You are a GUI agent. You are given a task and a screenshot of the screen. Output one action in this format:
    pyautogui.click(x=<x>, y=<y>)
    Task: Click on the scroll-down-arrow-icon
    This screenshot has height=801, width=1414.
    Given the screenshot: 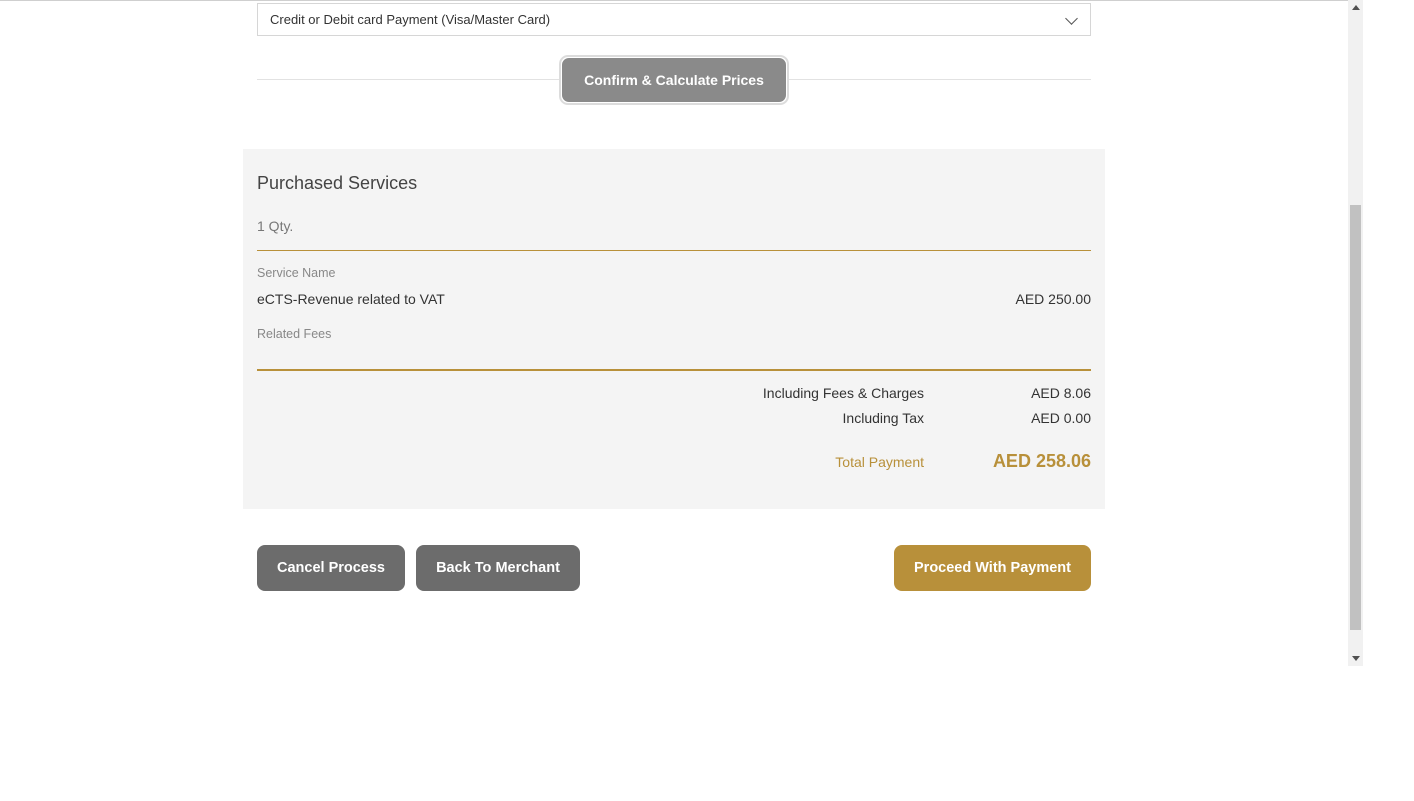 What is the action you would take?
    pyautogui.click(x=1355, y=658)
    